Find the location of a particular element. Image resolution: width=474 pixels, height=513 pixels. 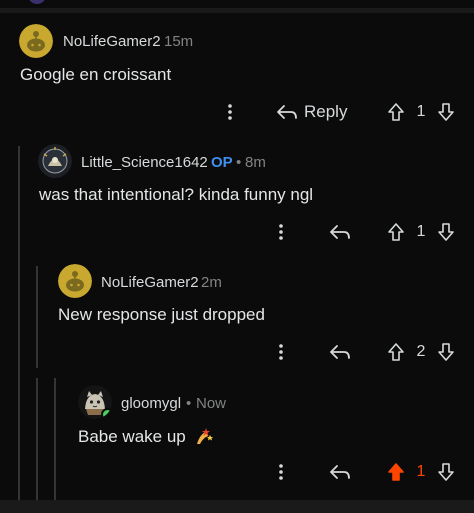

sparkle-emoji-icon is located at coordinates (204, 436).